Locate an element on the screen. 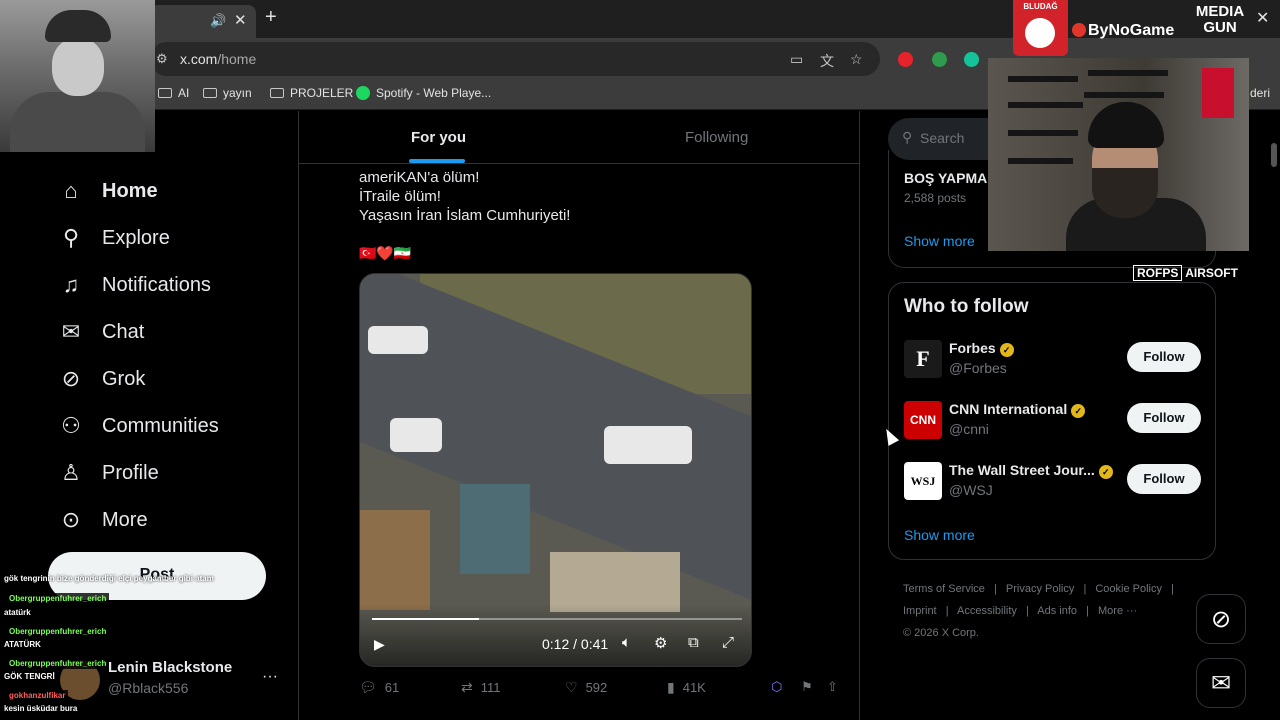  fullscreen-icon: ⤢ is located at coordinates (728, 642).